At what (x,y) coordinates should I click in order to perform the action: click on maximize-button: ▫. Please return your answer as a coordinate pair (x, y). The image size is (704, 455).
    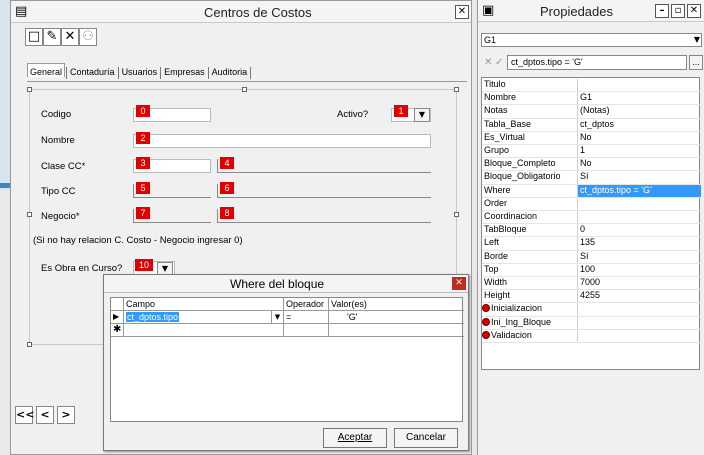
    Looking at the image, I should click on (678, 11).